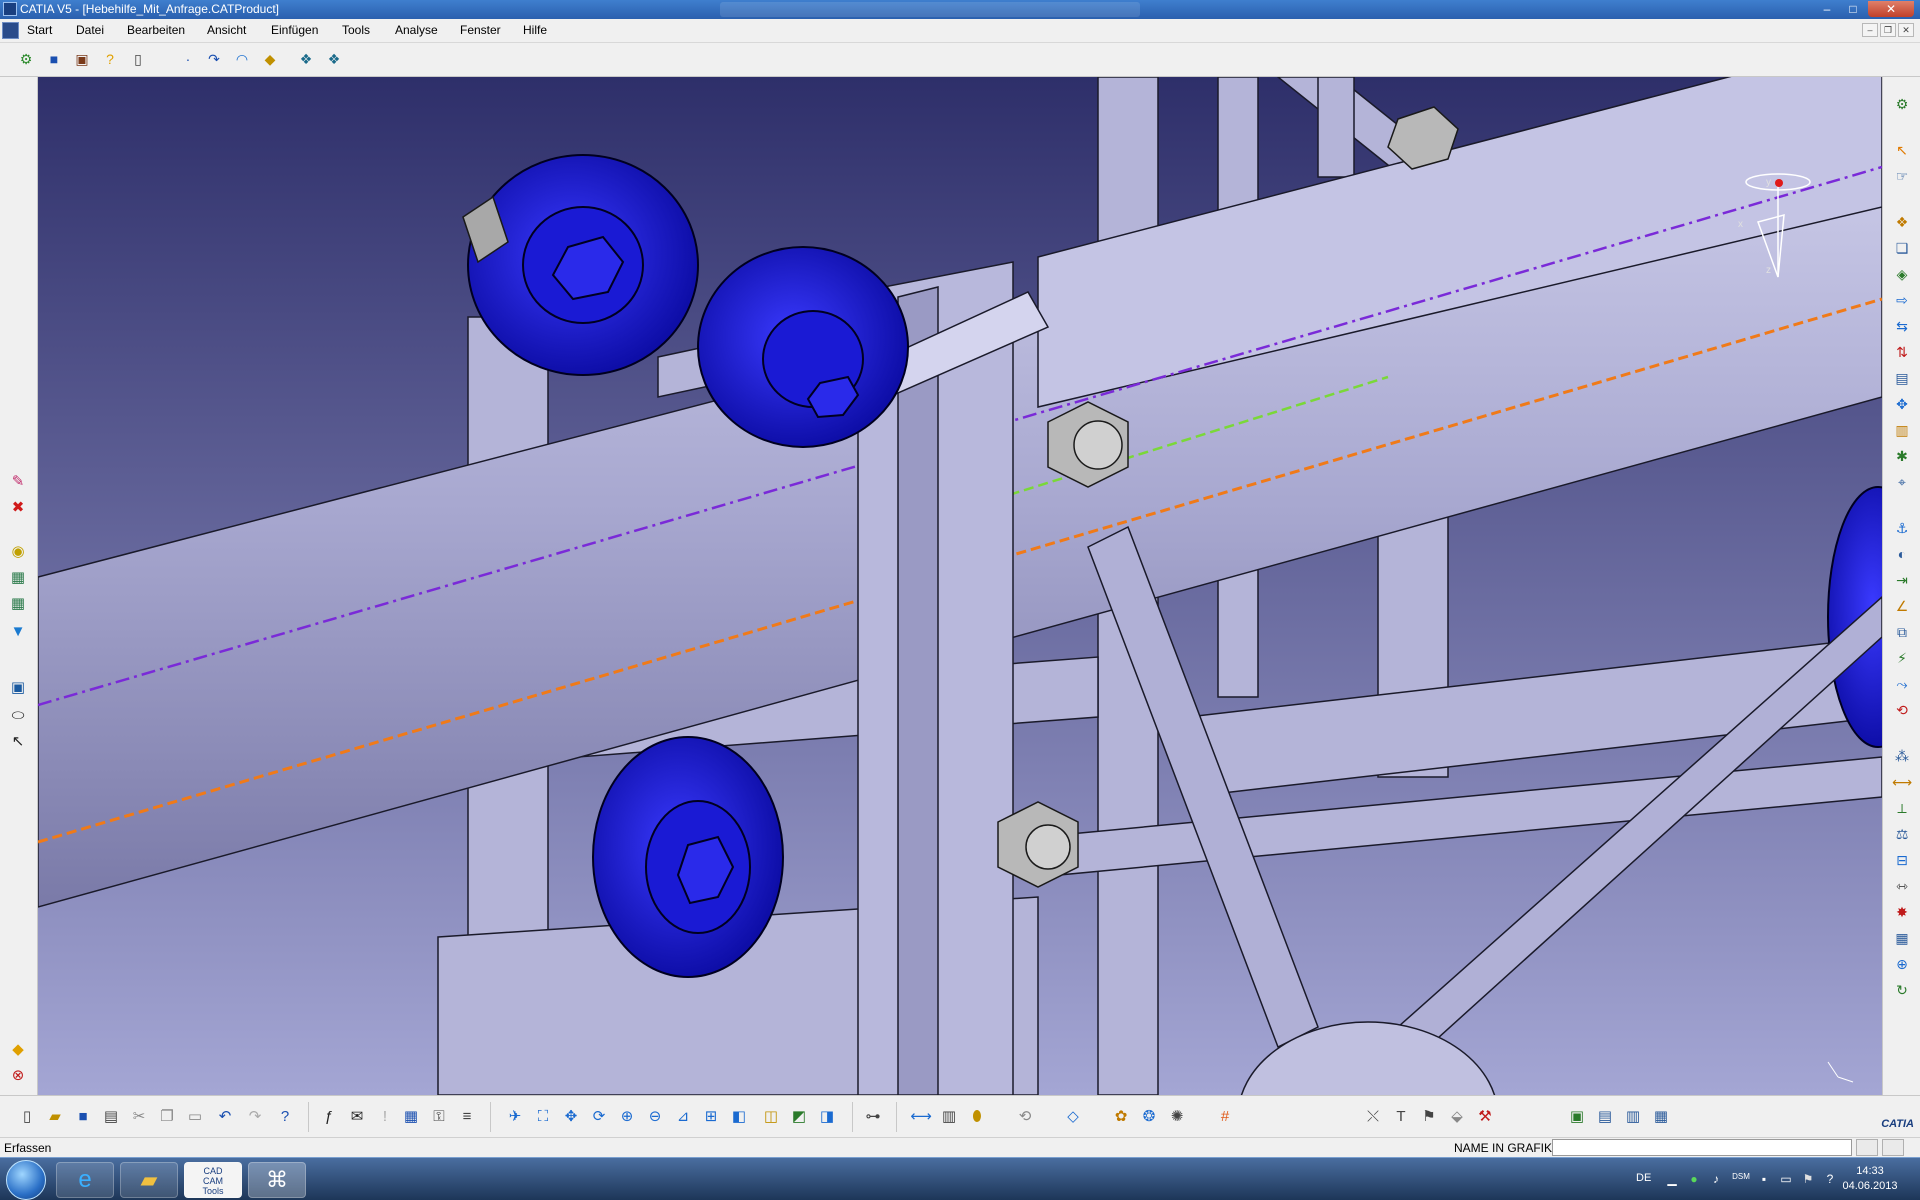  What do you see at coordinates (1149, 1117) in the screenshot?
I see `material-icon: ❂` at bounding box center [1149, 1117].